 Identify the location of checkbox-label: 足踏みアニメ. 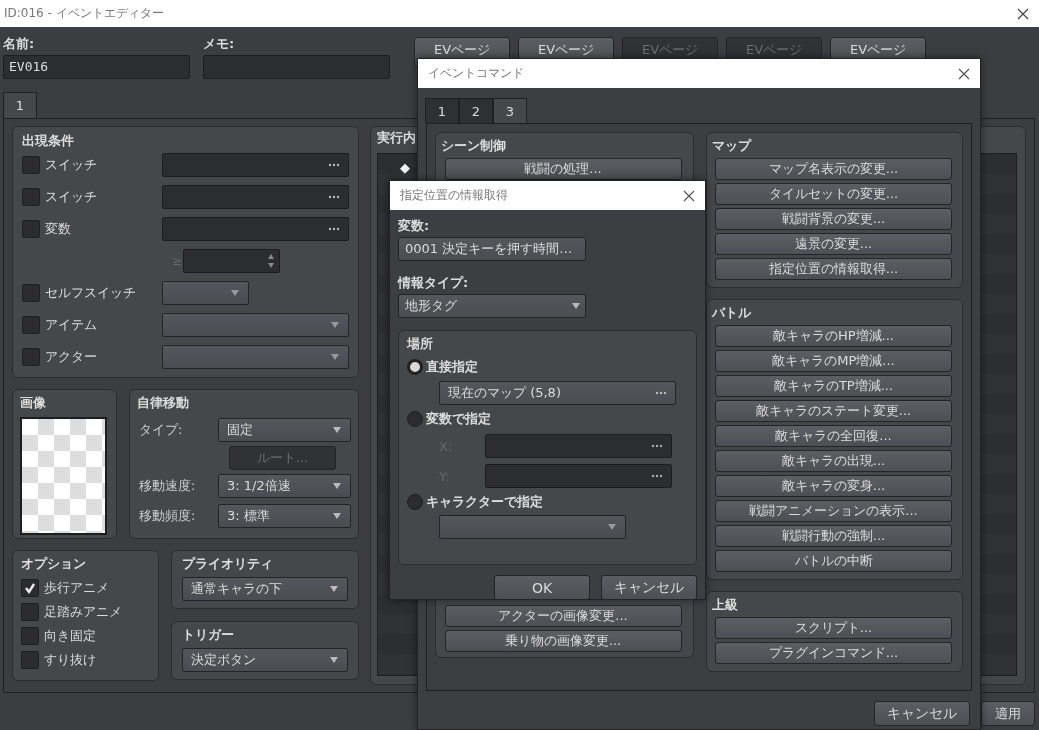
(83, 612).